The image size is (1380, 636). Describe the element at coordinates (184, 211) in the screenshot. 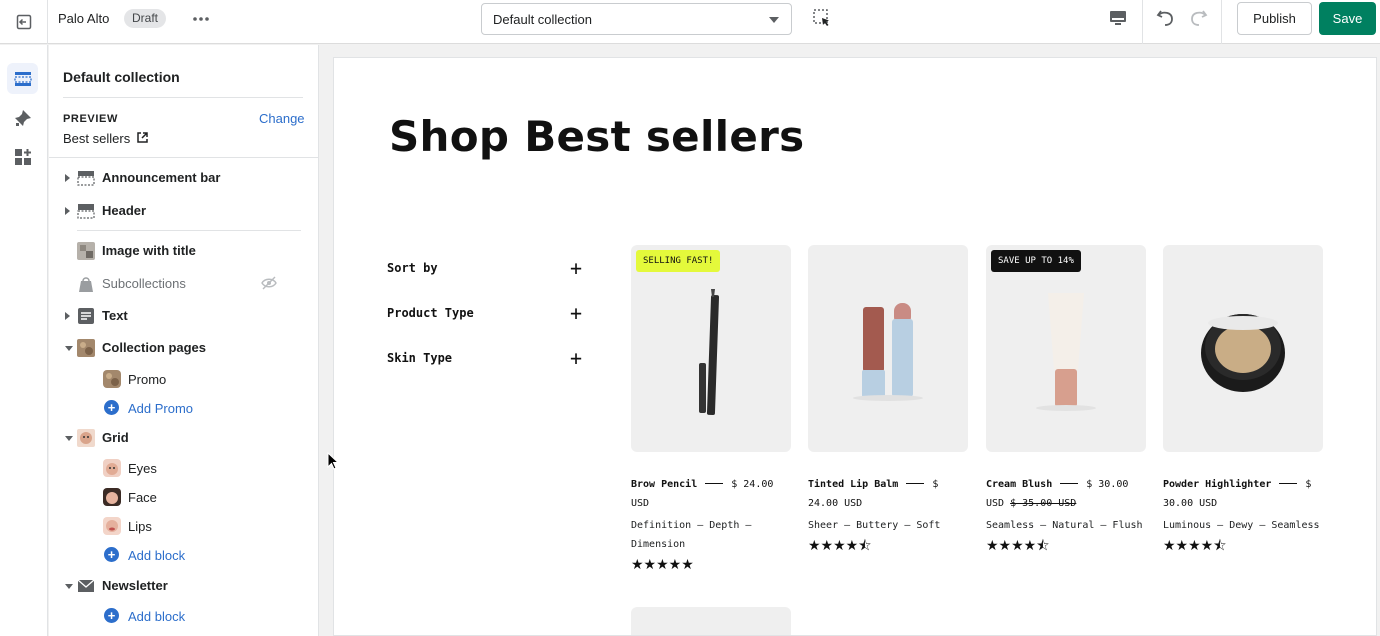

I see `section-header: Header` at that location.